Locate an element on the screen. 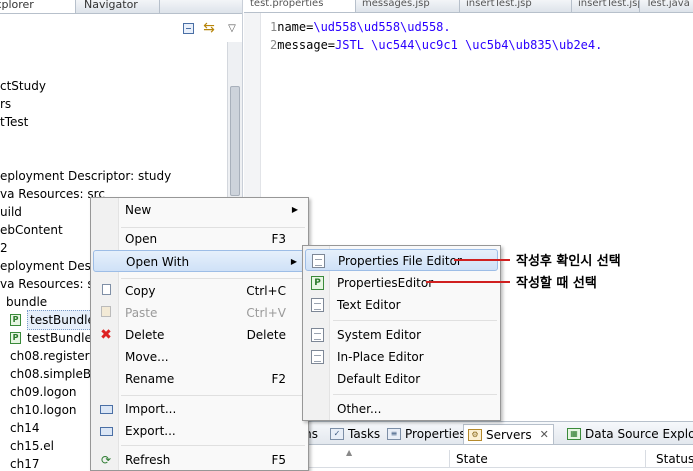 The height and width of the screenshot is (471, 693). code-line-1: 1name=\ud558\ud558\ud558. is located at coordinates (360, 27).